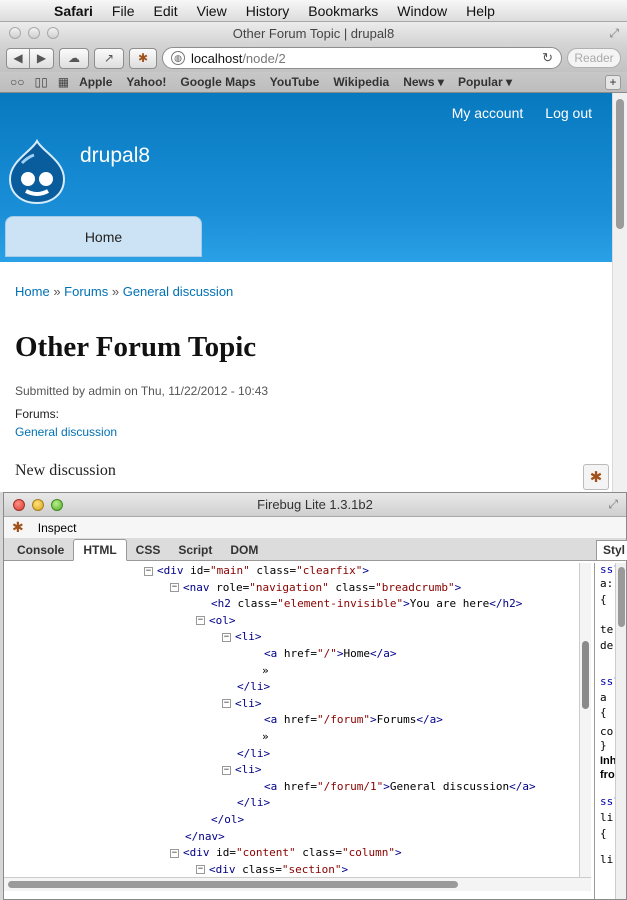 The height and width of the screenshot is (900, 627). Describe the element at coordinates (353, 720) in the screenshot. I see `dom-tree-node: <a href="/forum">Forums</a>` at that location.